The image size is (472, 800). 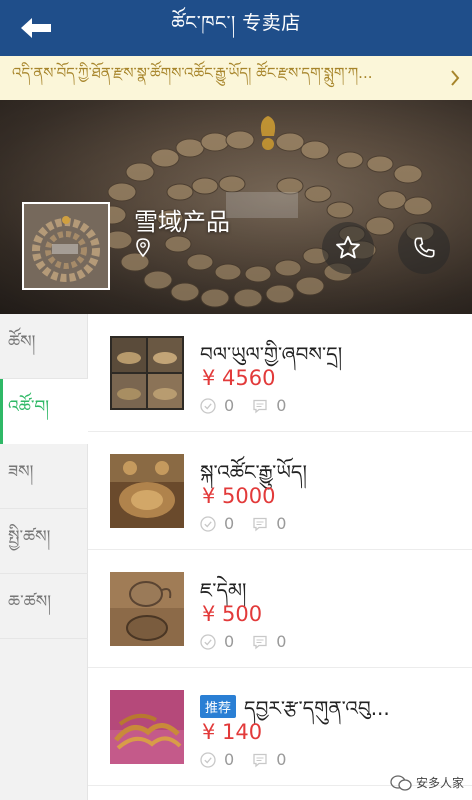 I want to click on product-price: ¥ 5000, so click(x=239, y=496).